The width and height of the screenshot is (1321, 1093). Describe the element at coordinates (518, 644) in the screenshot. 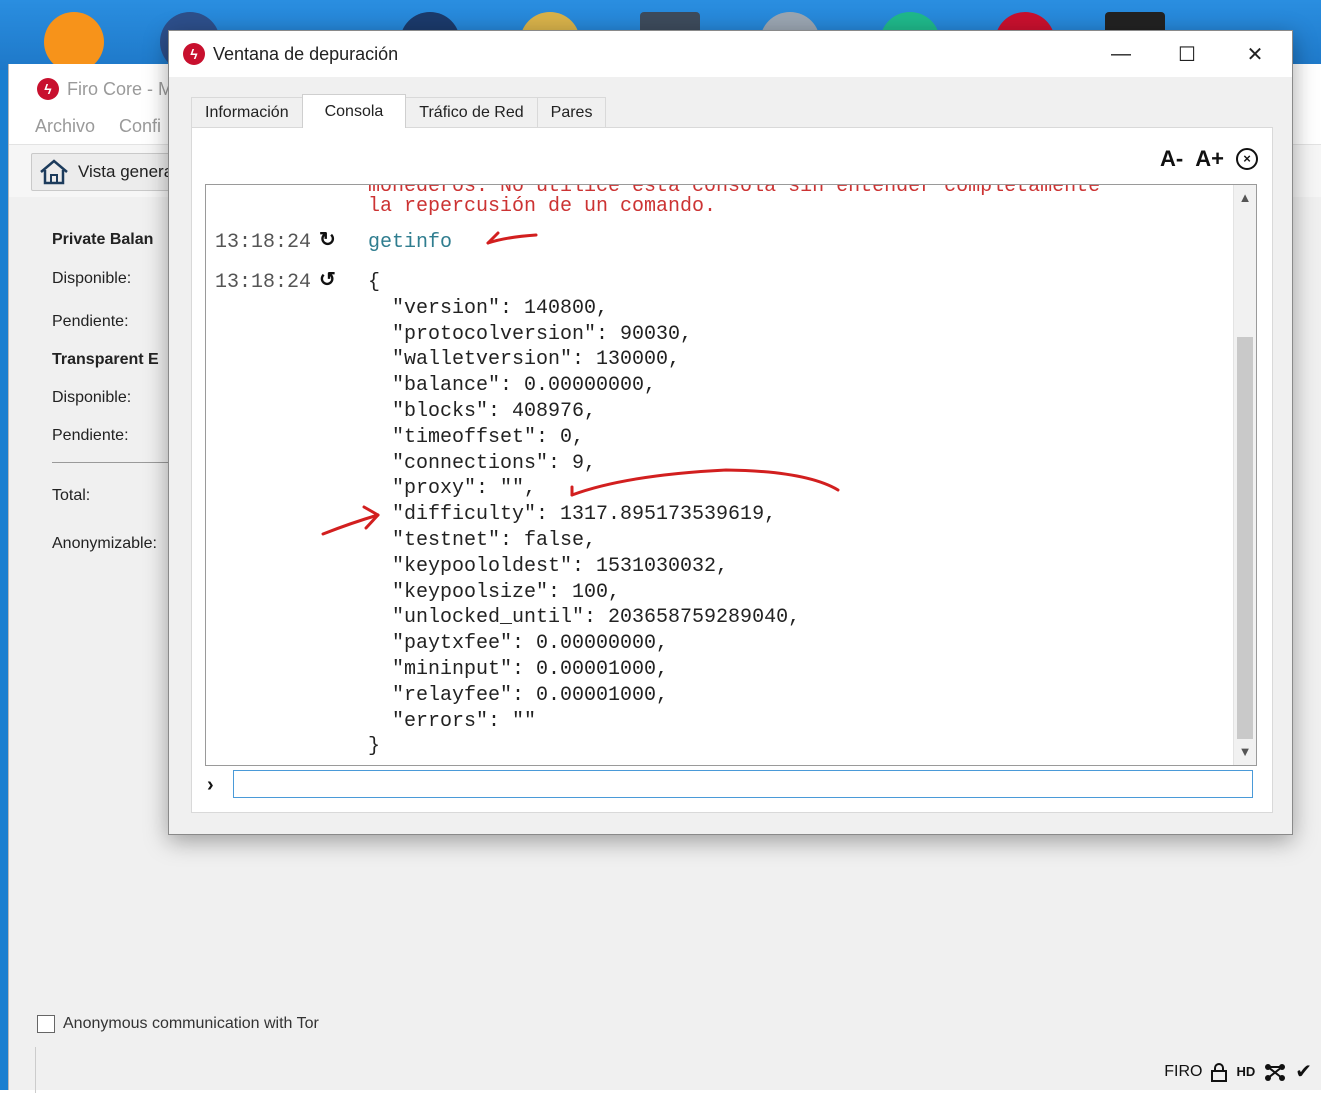

I see `json-line: "paytxfee": 0.00000000,` at that location.